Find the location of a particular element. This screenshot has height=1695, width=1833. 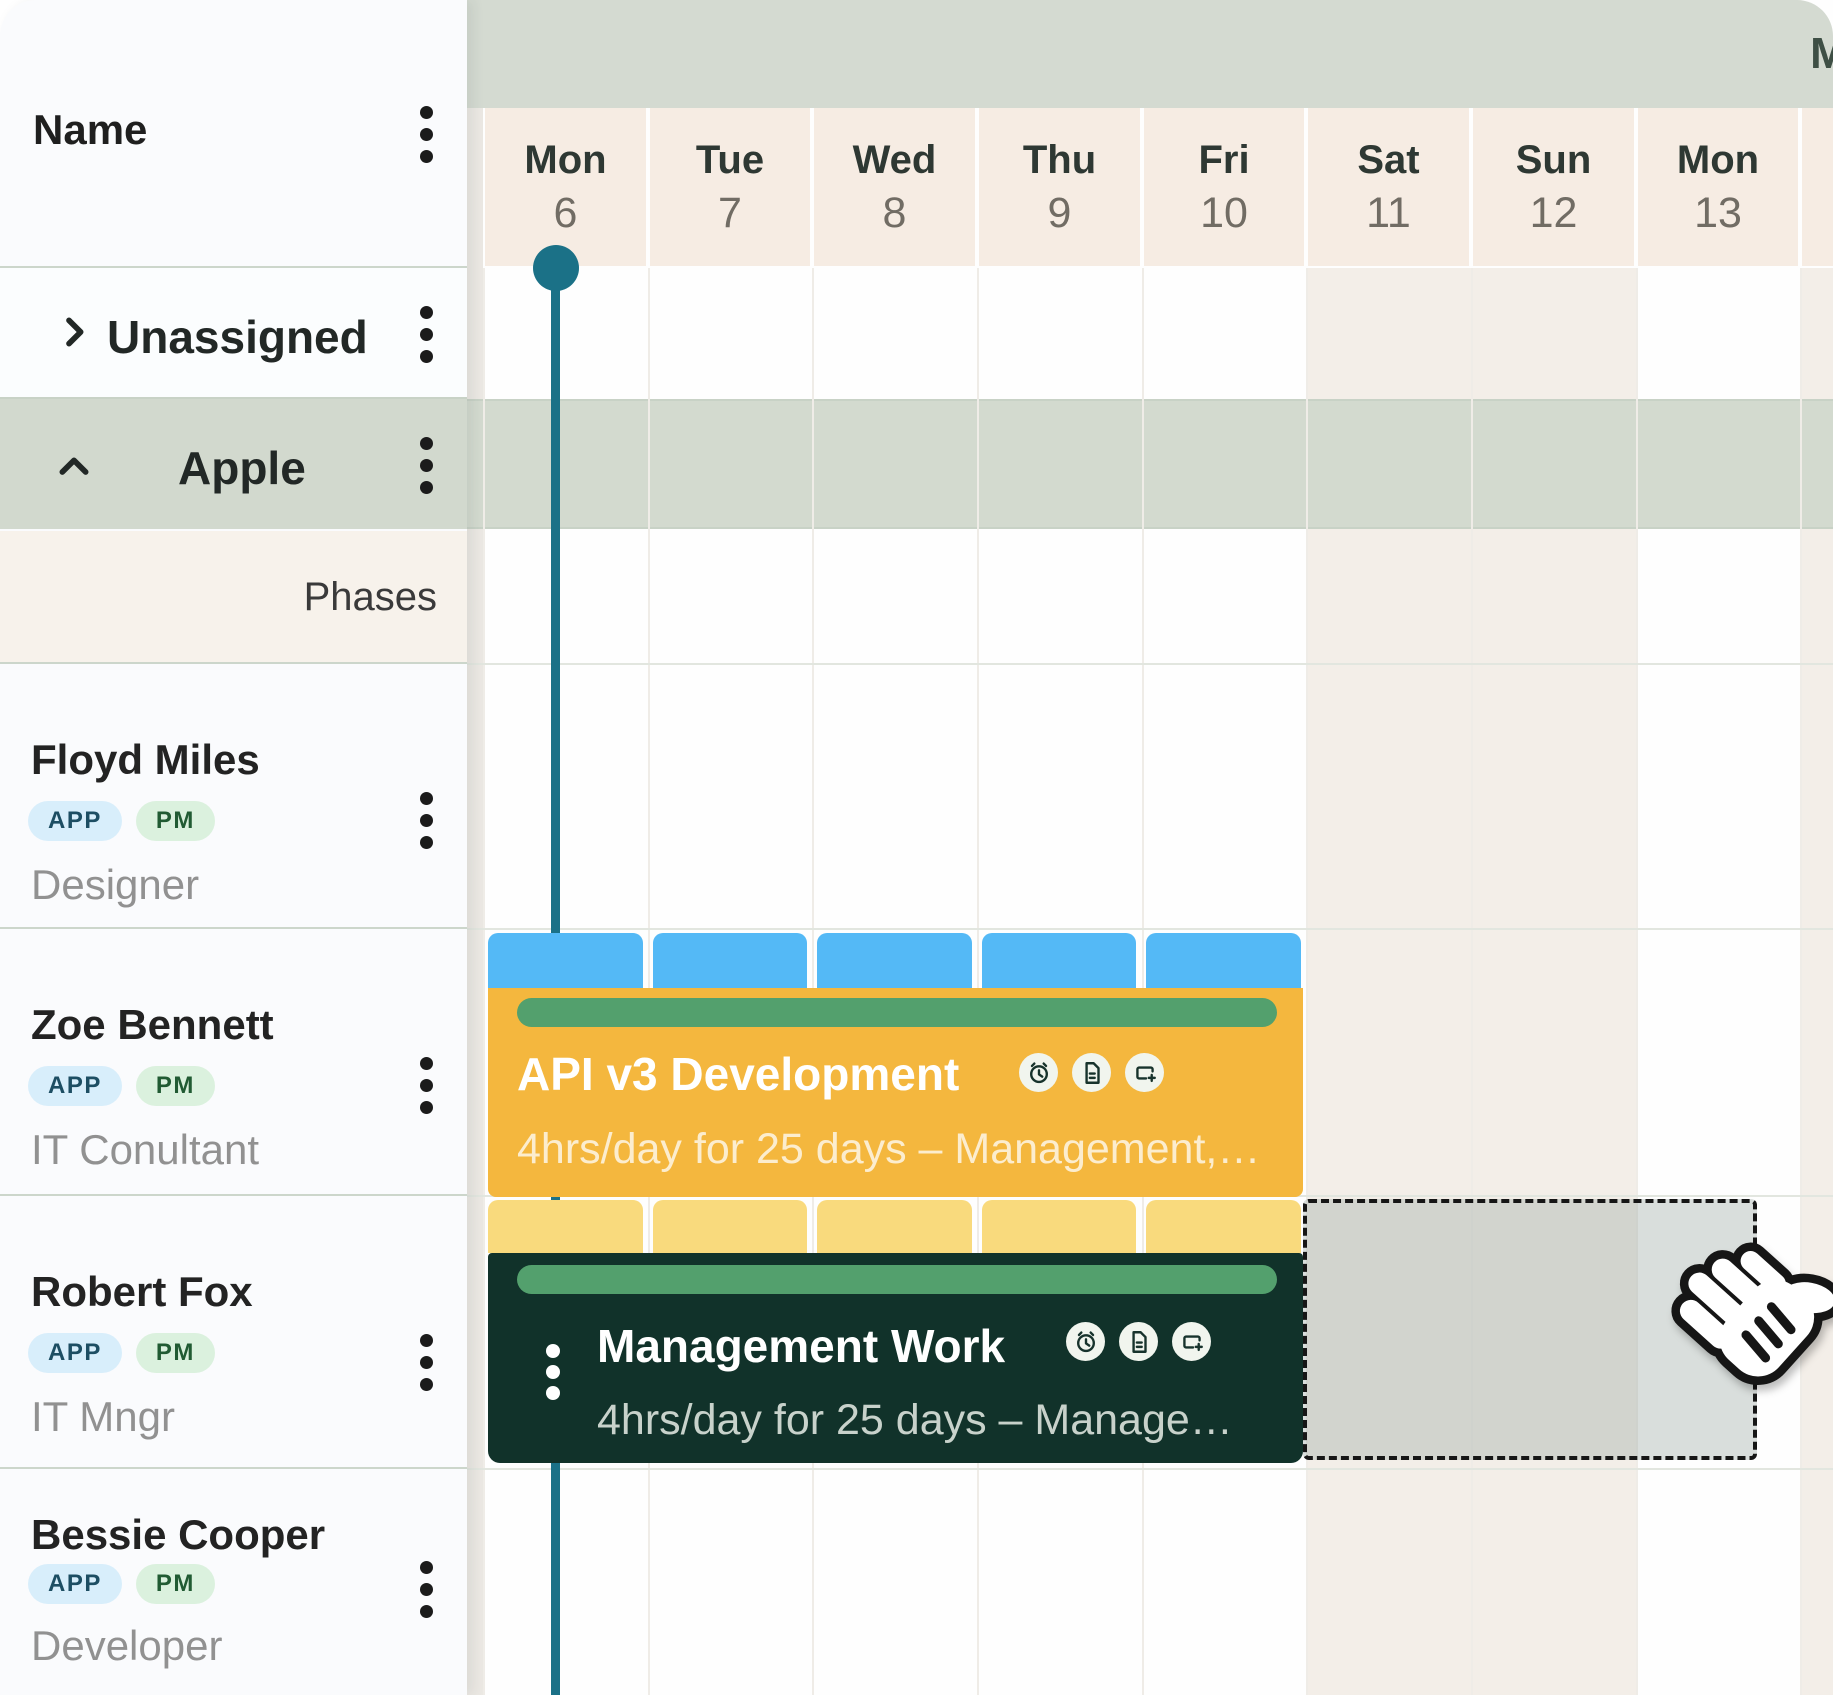

sidebar-phases-row: Phases is located at coordinates (233, 597).